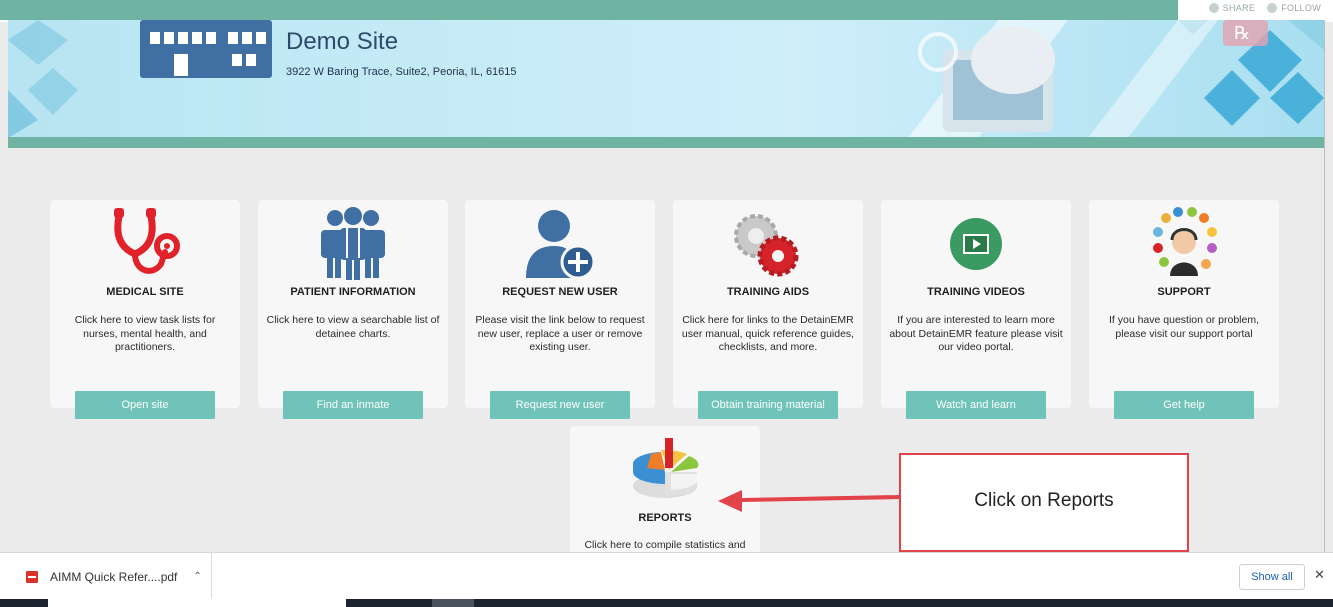 This screenshot has height=607, width=1333. Describe the element at coordinates (453, 603) in the screenshot. I see `taskbar-app-icon` at that location.